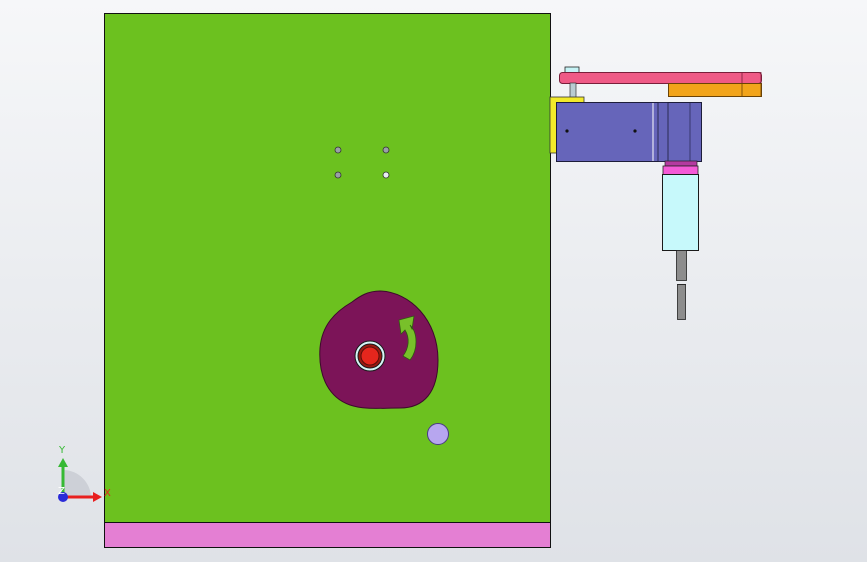  I want to click on x-axis-label: X, so click(107, 493).